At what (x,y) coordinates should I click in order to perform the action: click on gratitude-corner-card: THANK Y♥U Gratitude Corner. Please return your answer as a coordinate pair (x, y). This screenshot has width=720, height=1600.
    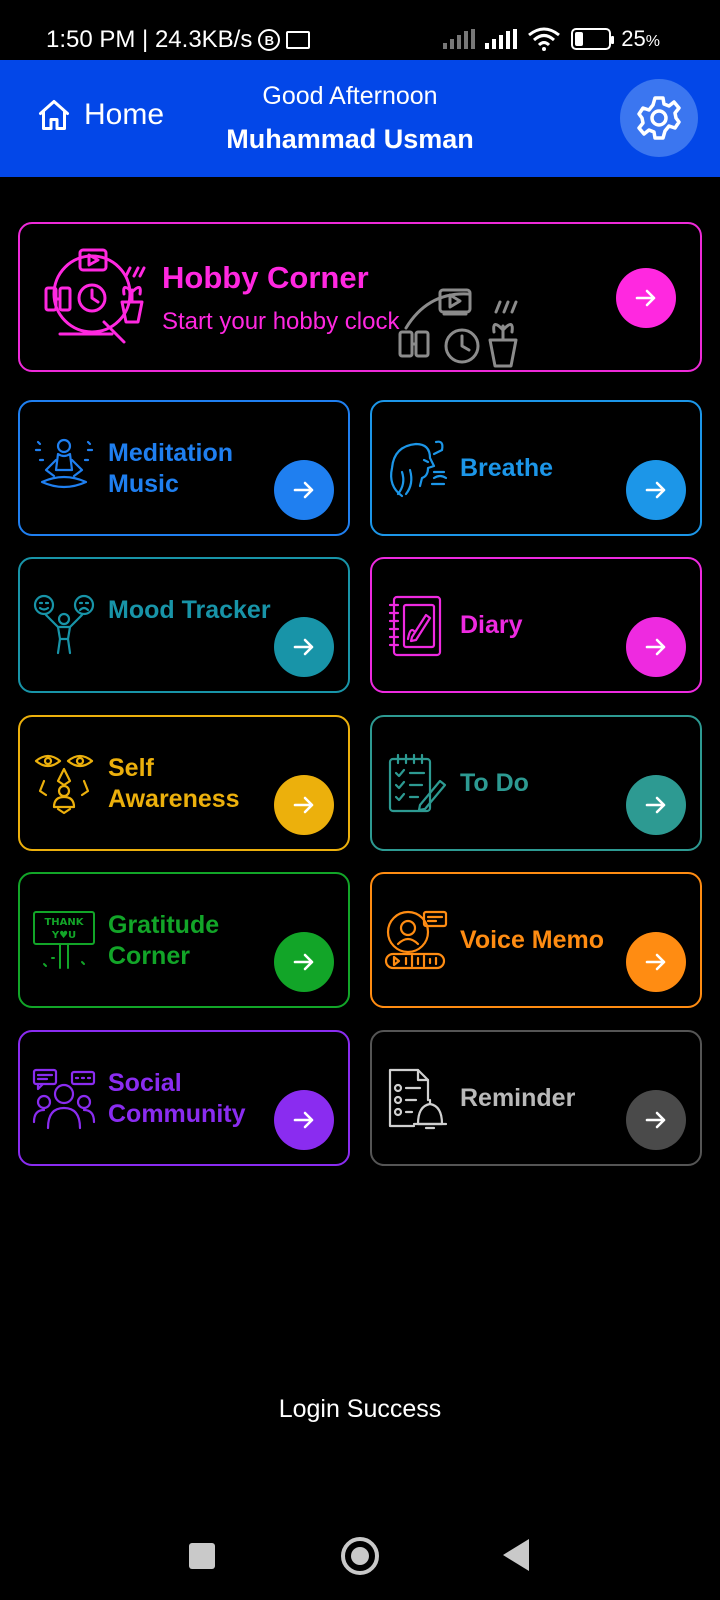
    Looking at the image, I should click on (184, 940).